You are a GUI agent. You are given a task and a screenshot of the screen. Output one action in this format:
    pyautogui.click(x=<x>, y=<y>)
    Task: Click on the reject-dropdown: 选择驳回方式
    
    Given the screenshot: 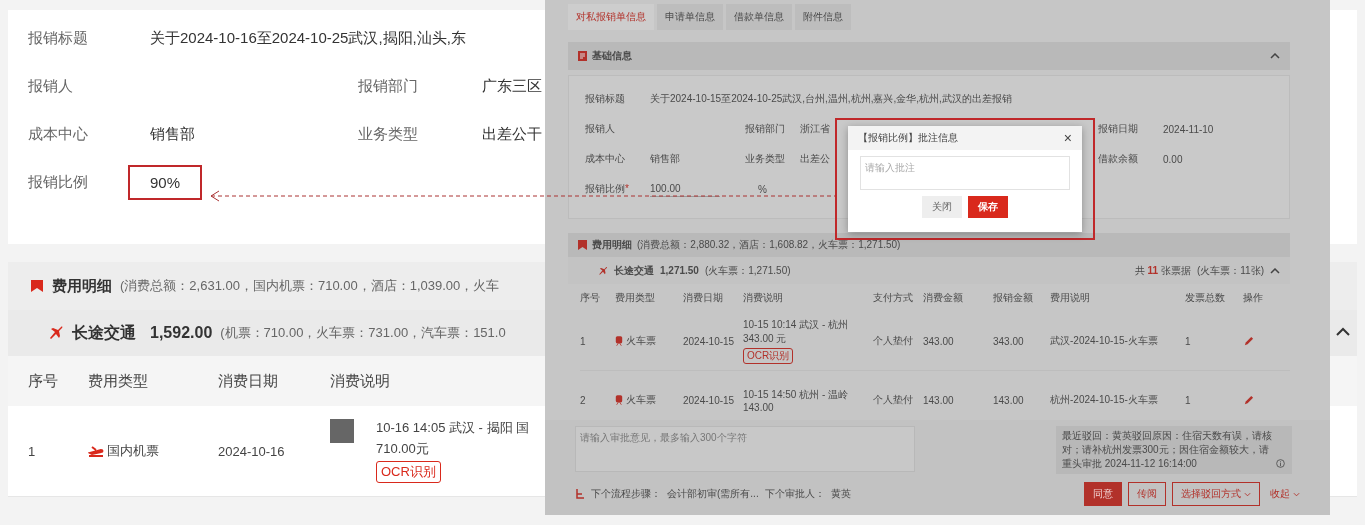 What is the action you would take?
    pyautogui.click(x=1216, y=494)
    